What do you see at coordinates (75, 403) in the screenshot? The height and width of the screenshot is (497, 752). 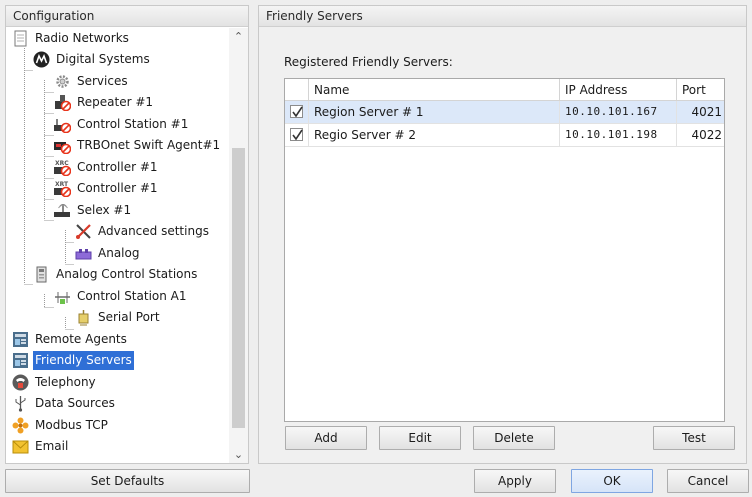 I see `tree-item-label: Data Sources` at bounding box center [75, 403].